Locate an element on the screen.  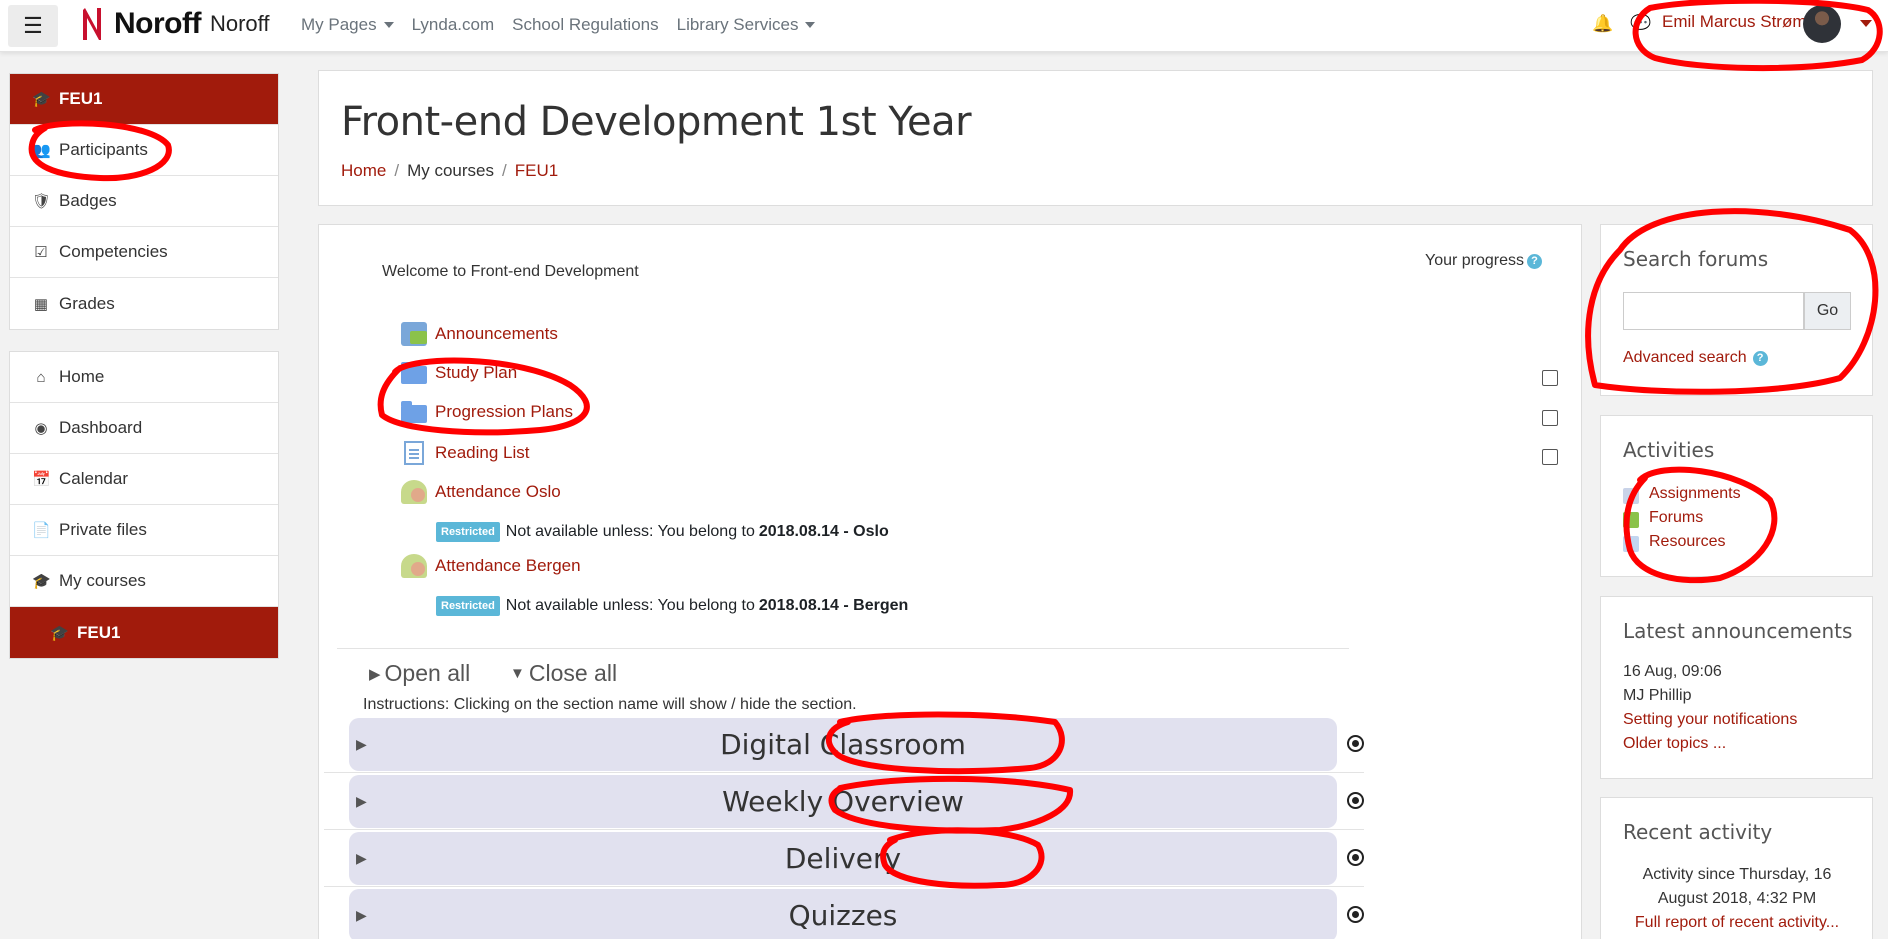
user-menu-name: Emil Marcus Strøm is located at coordinates (1734, 22).